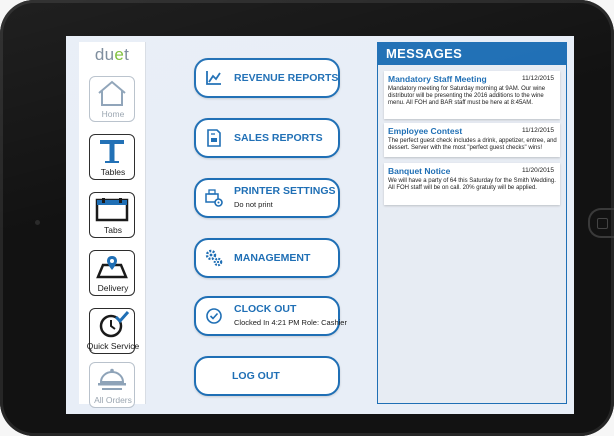  What do you see at coordinates (272, 258) in the screenshot?
I see `management-label: MANAGEMENT` at bounding box center [272, 258].